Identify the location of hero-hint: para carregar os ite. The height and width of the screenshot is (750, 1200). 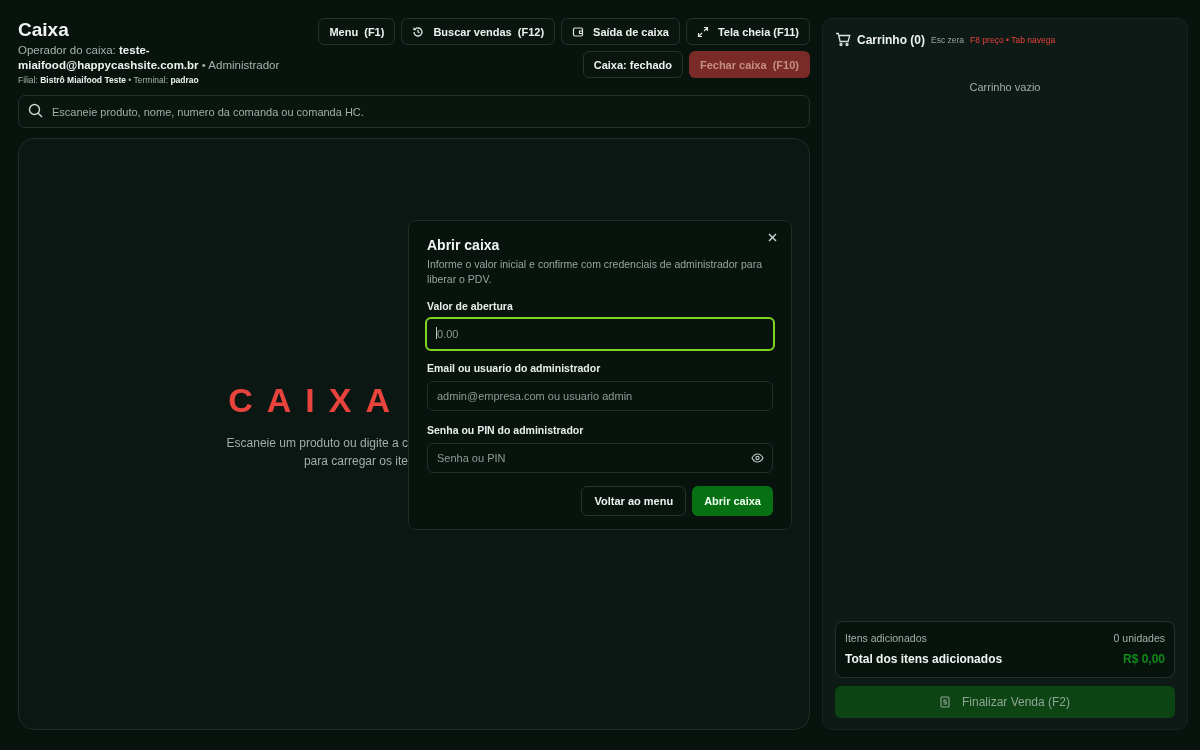
(355, 461).